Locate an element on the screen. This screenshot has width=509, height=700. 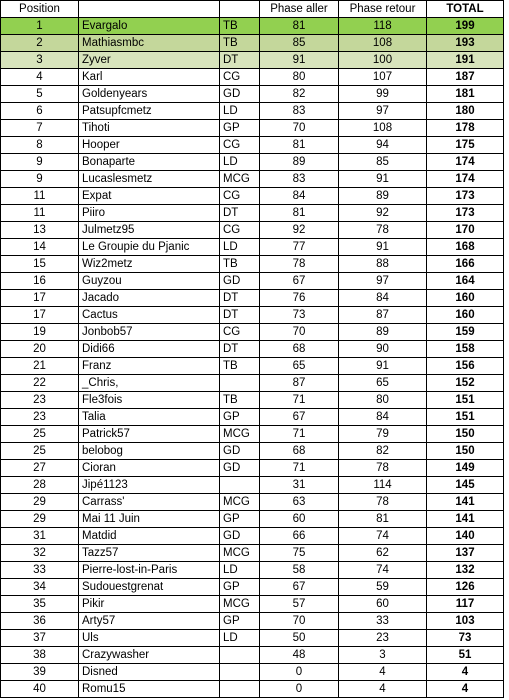
cell-total: 170 is located at coordinates (465, 230).